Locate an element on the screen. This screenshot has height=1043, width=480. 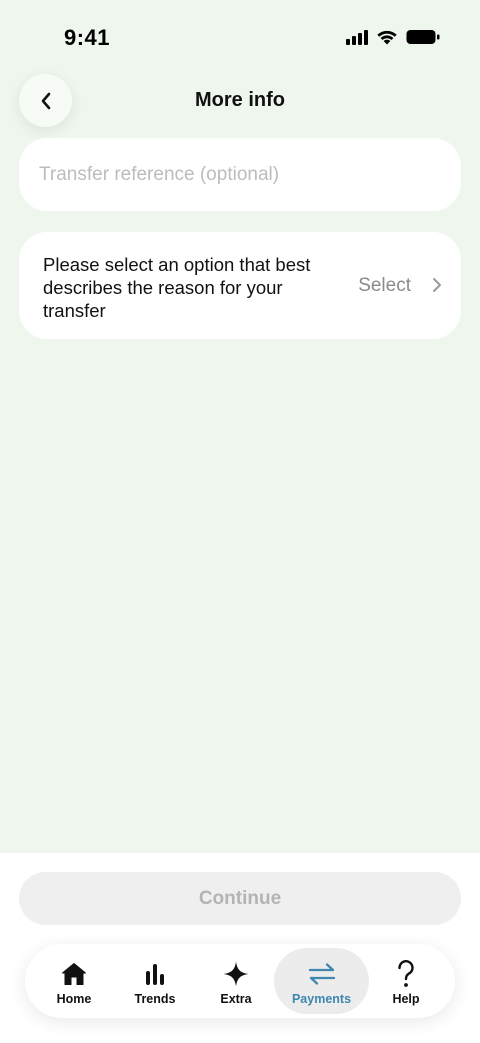
tab-help: Help is located at coordinates (406, 981).